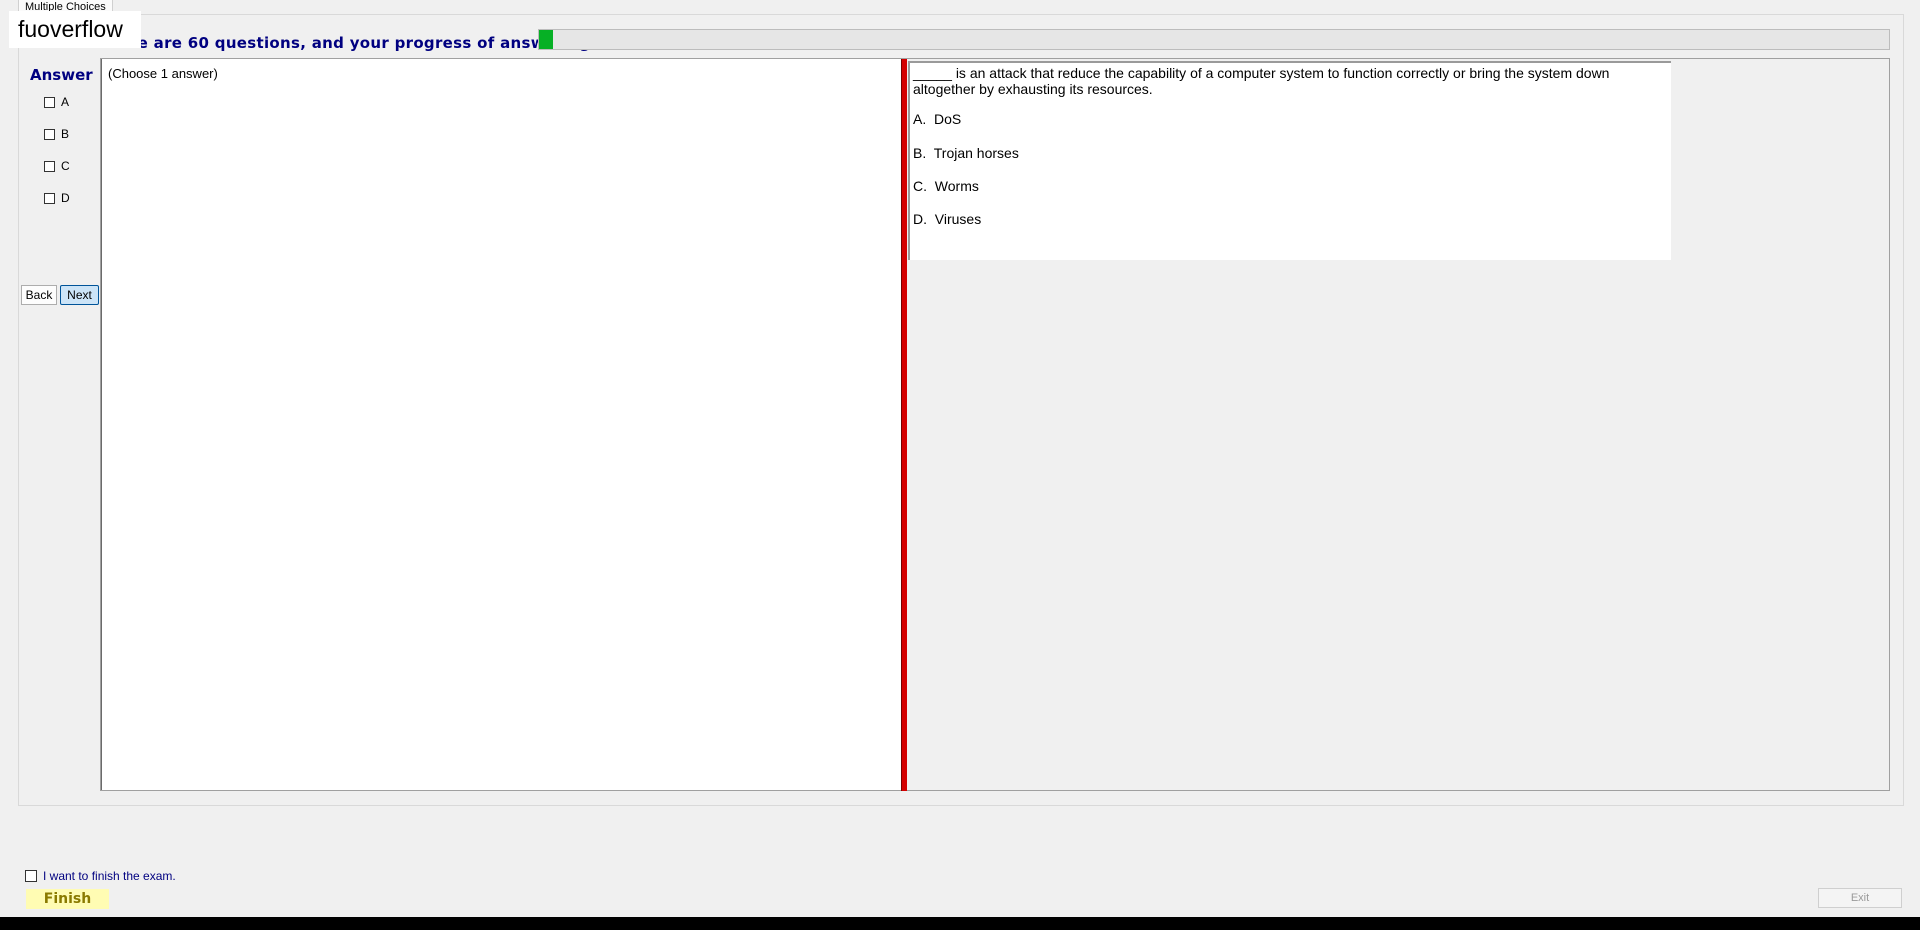 The height and width of the screenshot is (930, 1920). What do you see at coordinates (65, 102) in the screenshot?
I see `answer-option-label: A` at bounding box center [65, 102].